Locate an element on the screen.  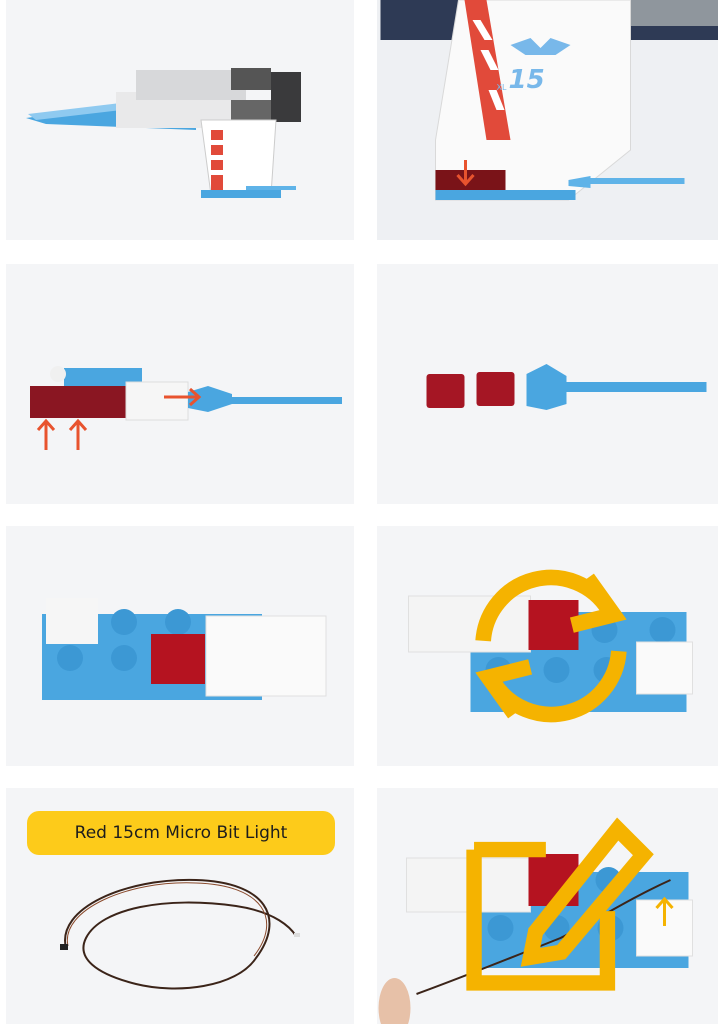
tiles-arrows-illustration is located at coordinates (186, 408).